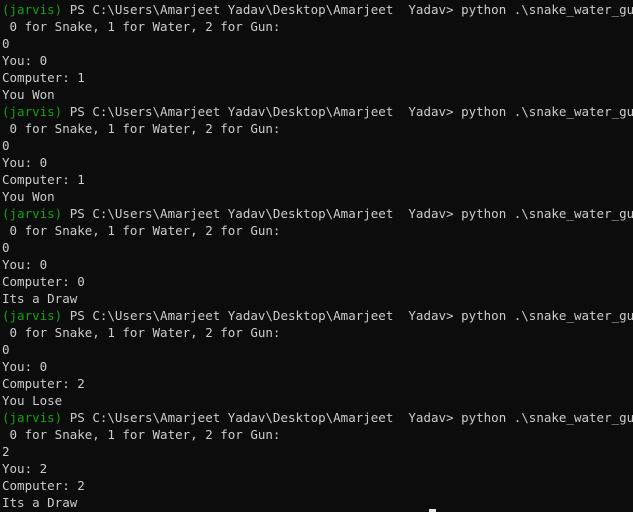 This screenshot has width=633, height=512. I want to click on result-line: You Lose, so click(32, 400).